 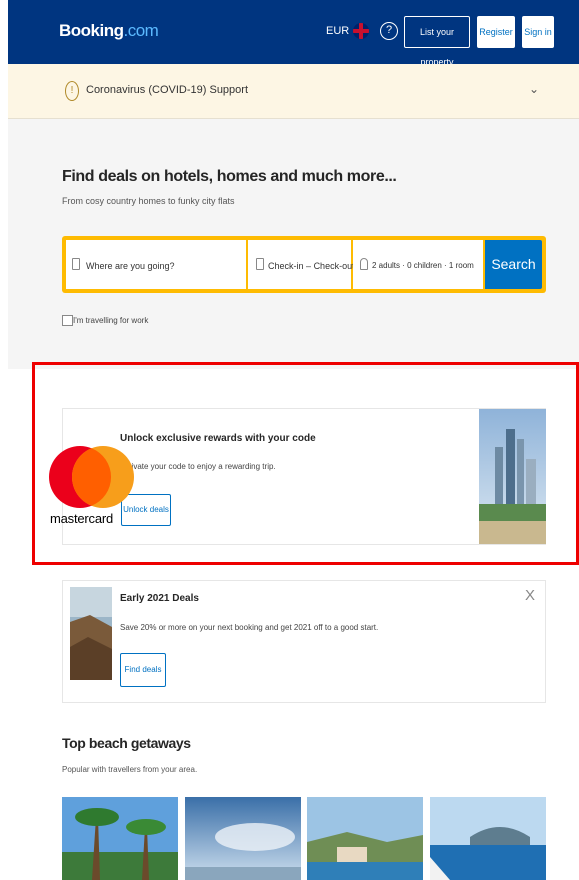 I want to click on bed-icon, so click(x=76, y=264).